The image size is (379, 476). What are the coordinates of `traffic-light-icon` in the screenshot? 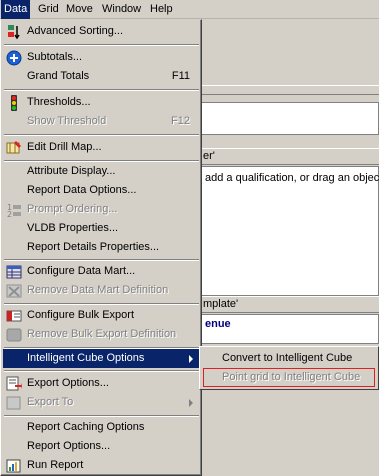 It's located at (14, 103).